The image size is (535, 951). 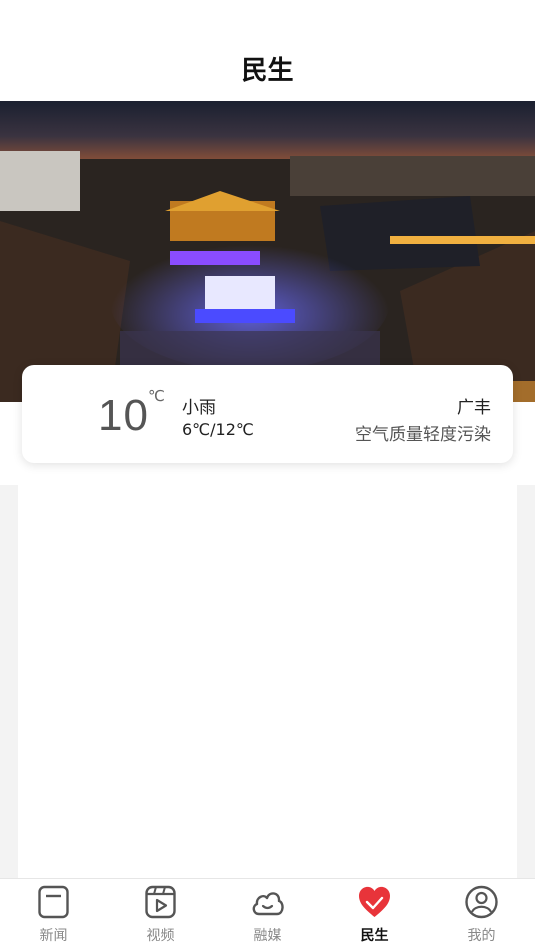 What do you see at coordinates (123, 415) in the screenshot?
I see `temperature-value: 10` at bounding box center [123, 415].